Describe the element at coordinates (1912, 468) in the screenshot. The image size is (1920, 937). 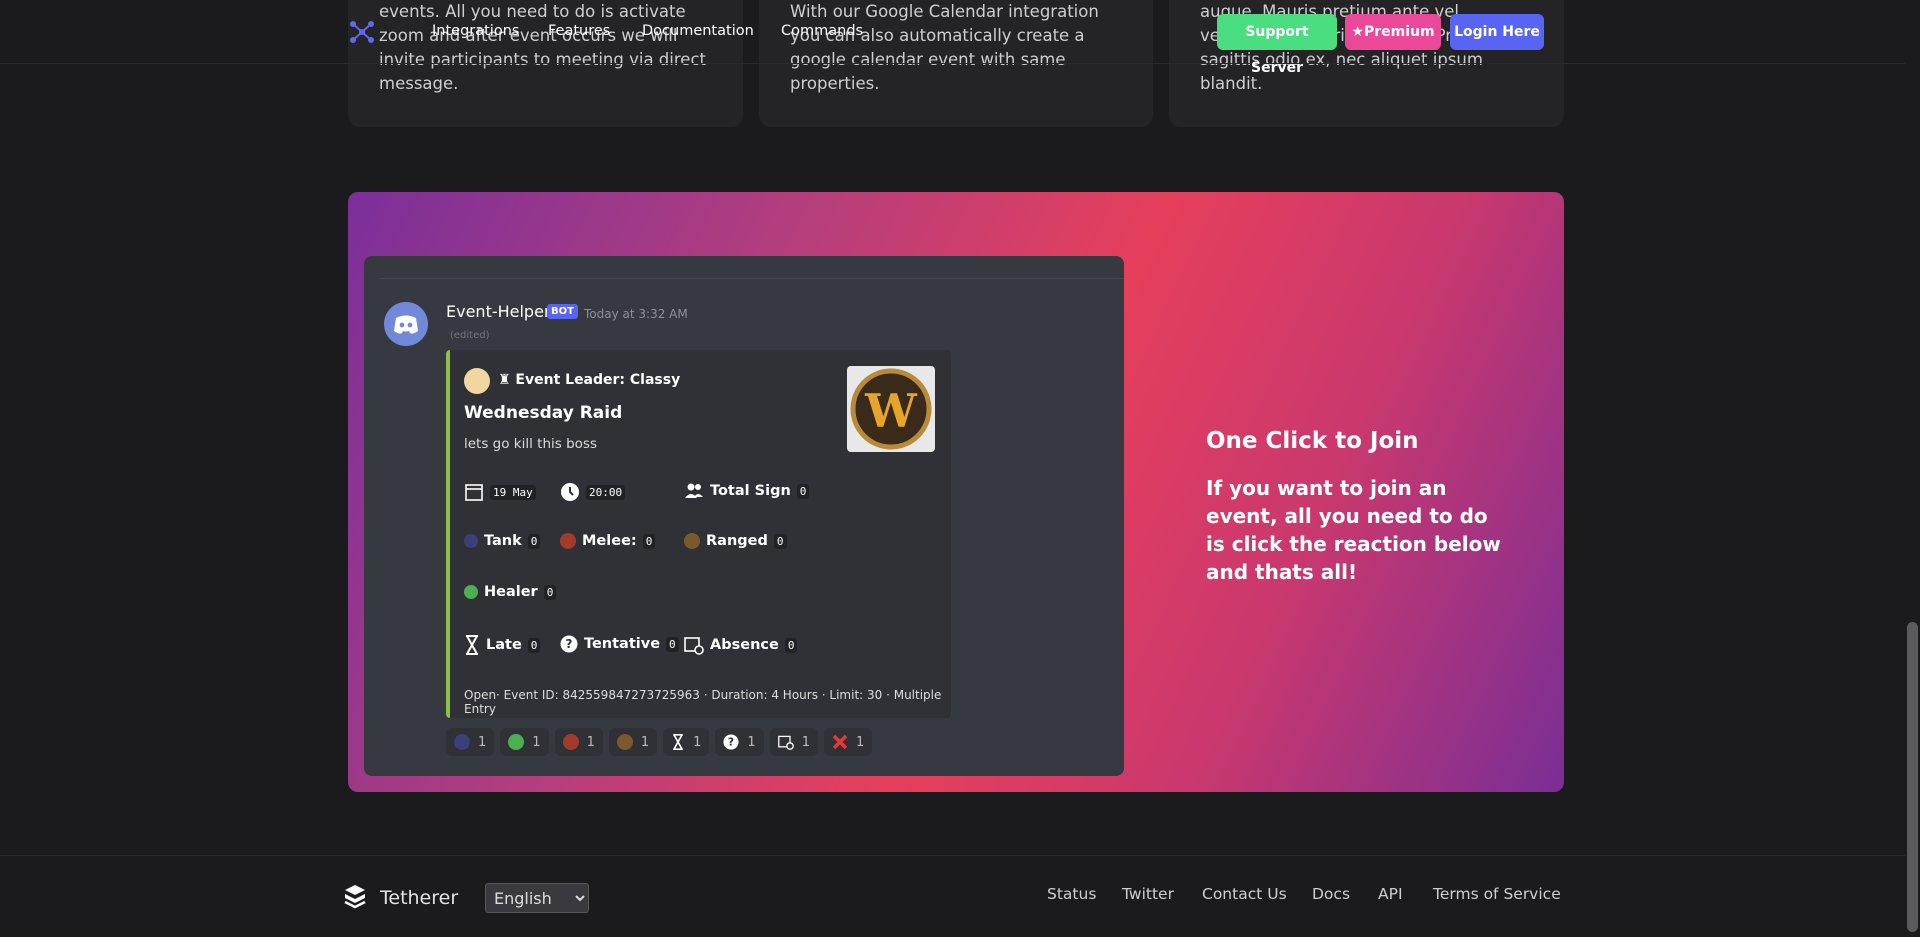
I see `page-scrollbar` at that location.